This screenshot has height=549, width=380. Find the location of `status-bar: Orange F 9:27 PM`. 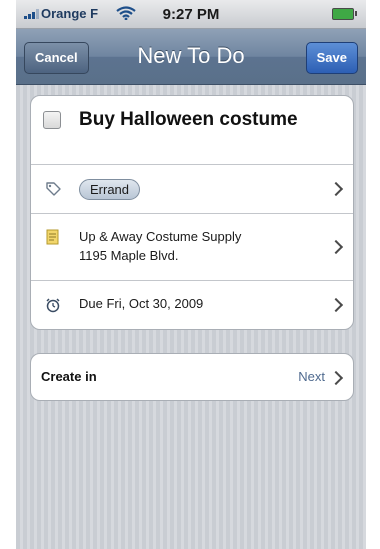

status-bar: Orange F 9:27 PM is located at coordinates (191, 14).